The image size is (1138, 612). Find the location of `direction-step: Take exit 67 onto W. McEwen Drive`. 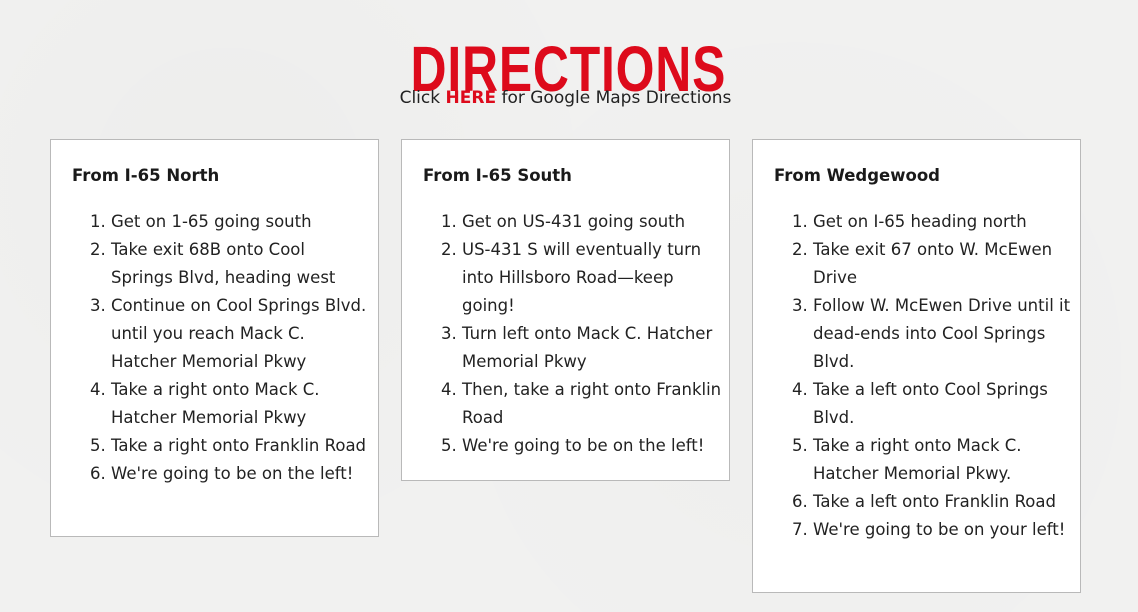

direction-step: Take exit 67 onto W. McEwen Drive is located at coordinates (944, 264).